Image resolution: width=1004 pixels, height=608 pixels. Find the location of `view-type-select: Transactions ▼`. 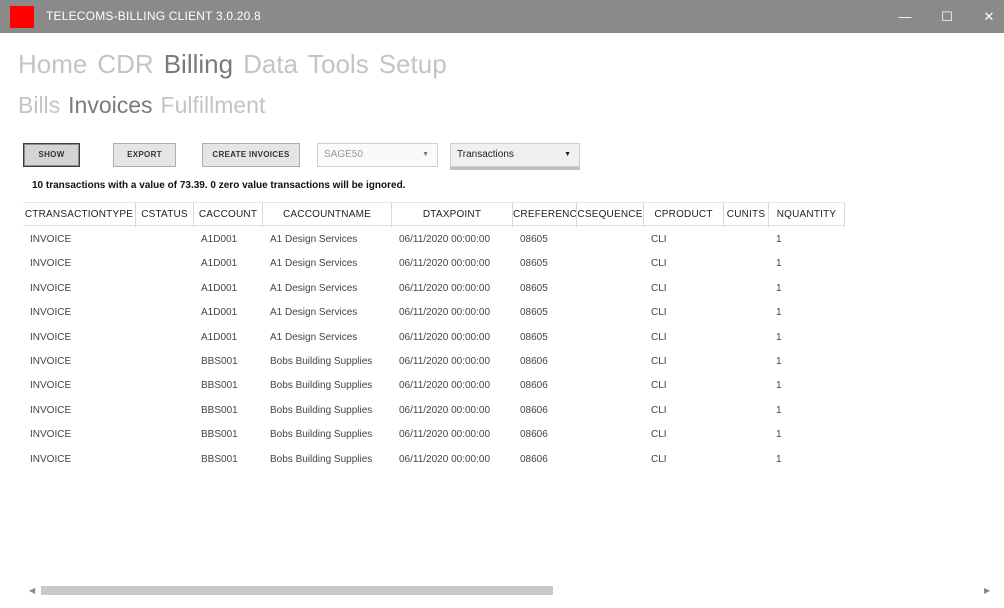

view-type-select: Transactions ▼ is located at coordinates (515, 156).